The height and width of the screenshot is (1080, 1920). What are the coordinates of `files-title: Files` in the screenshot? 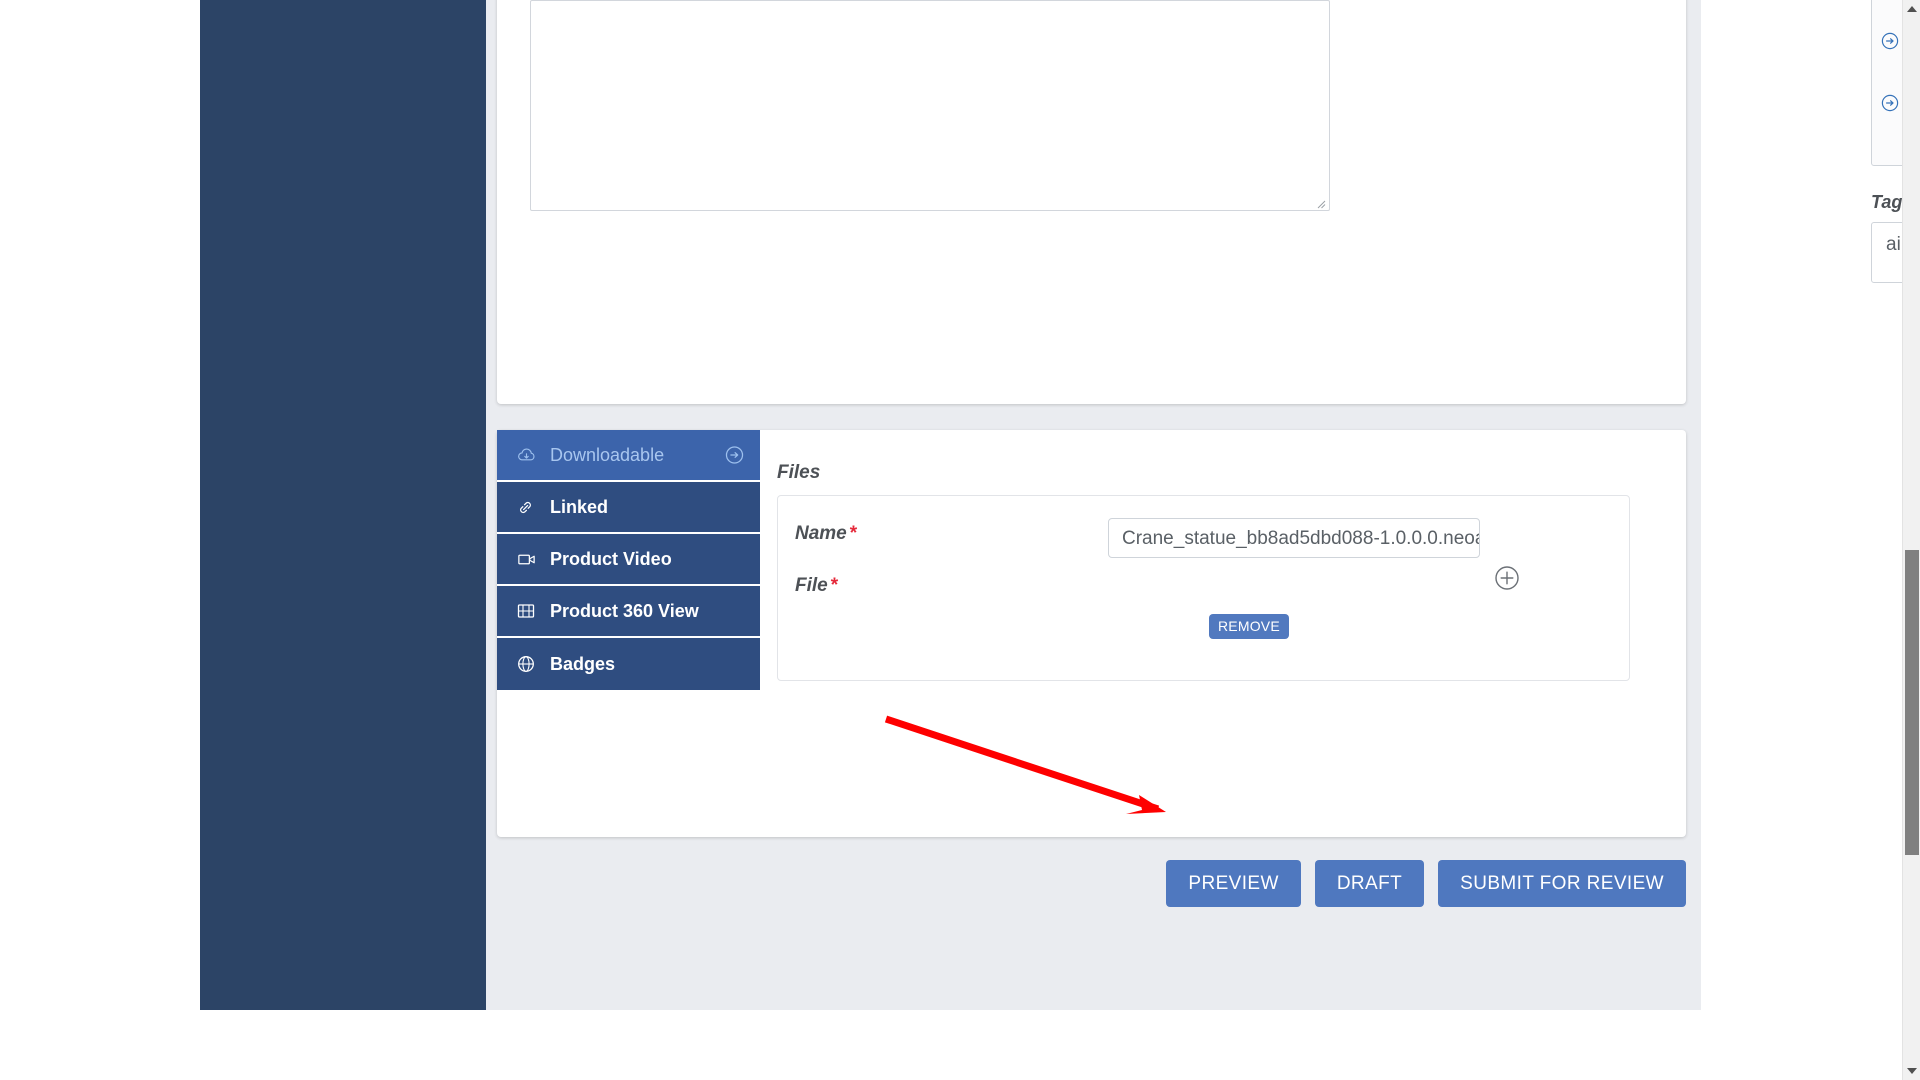 It's located at (799, 472).